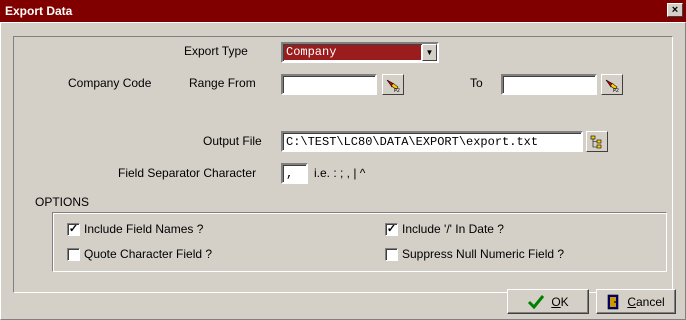 The height and width of the screenshot is (320, 686). Describe the element at coordinates (110, 83) in the screenshot. I see `company-code-label: Company Code` at that location.